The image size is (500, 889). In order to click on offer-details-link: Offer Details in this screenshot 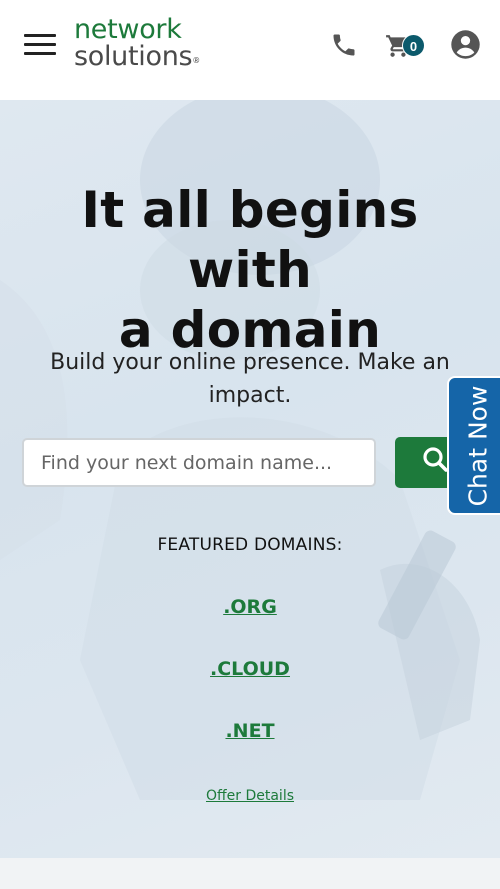, I will do `click(250, 796)`.